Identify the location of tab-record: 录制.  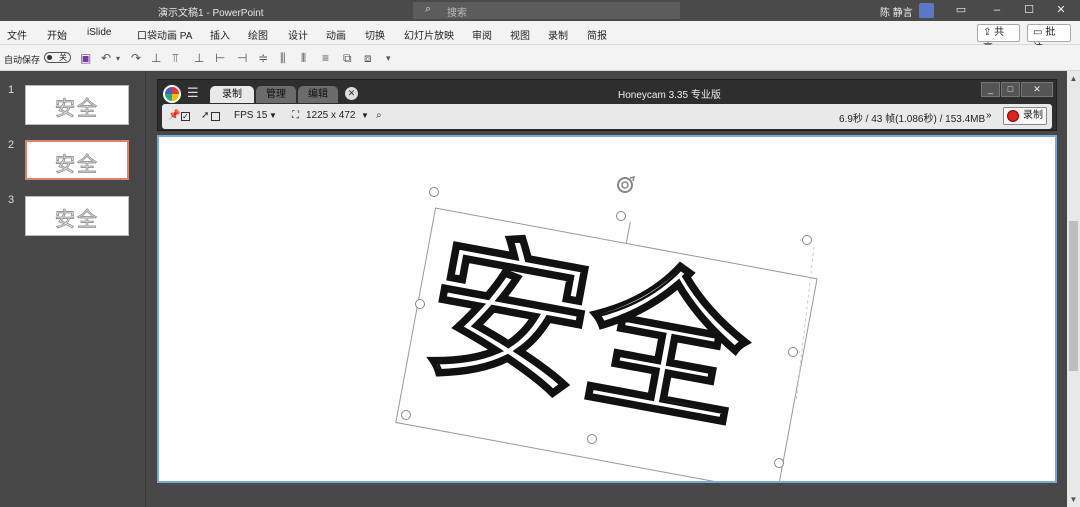
(232, 94).